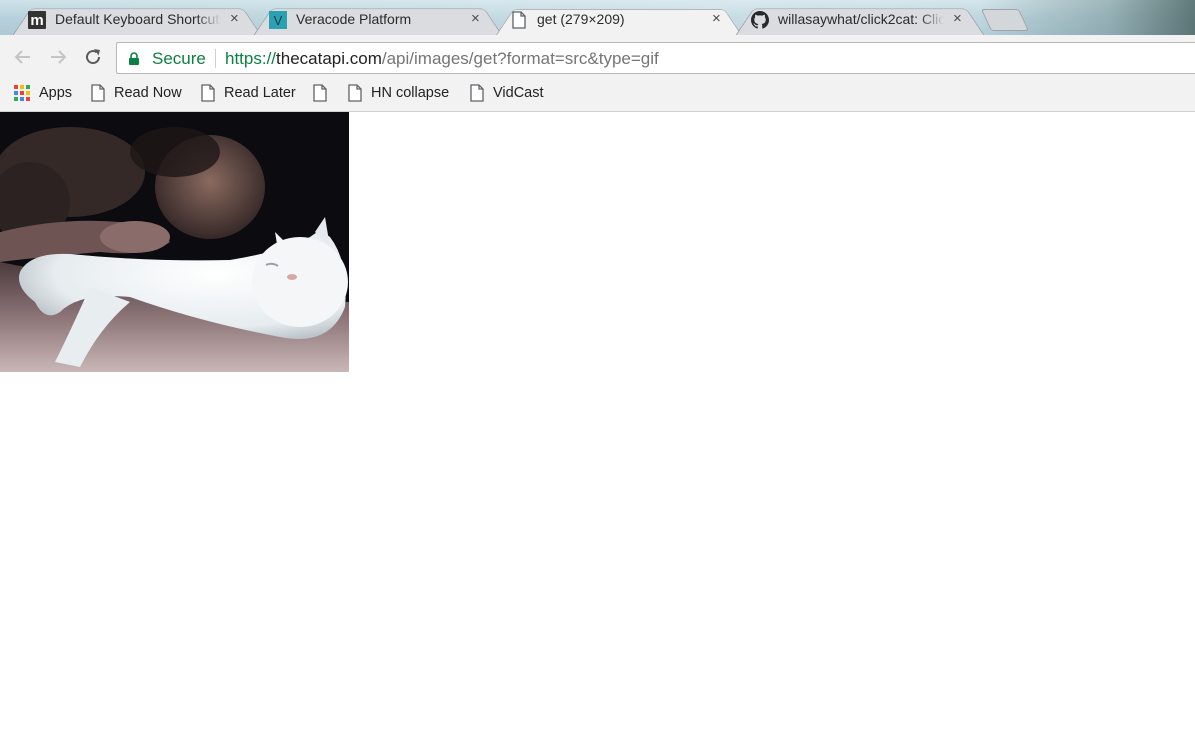  I want to click on tab-title: get (279×209), so click(581, 19).